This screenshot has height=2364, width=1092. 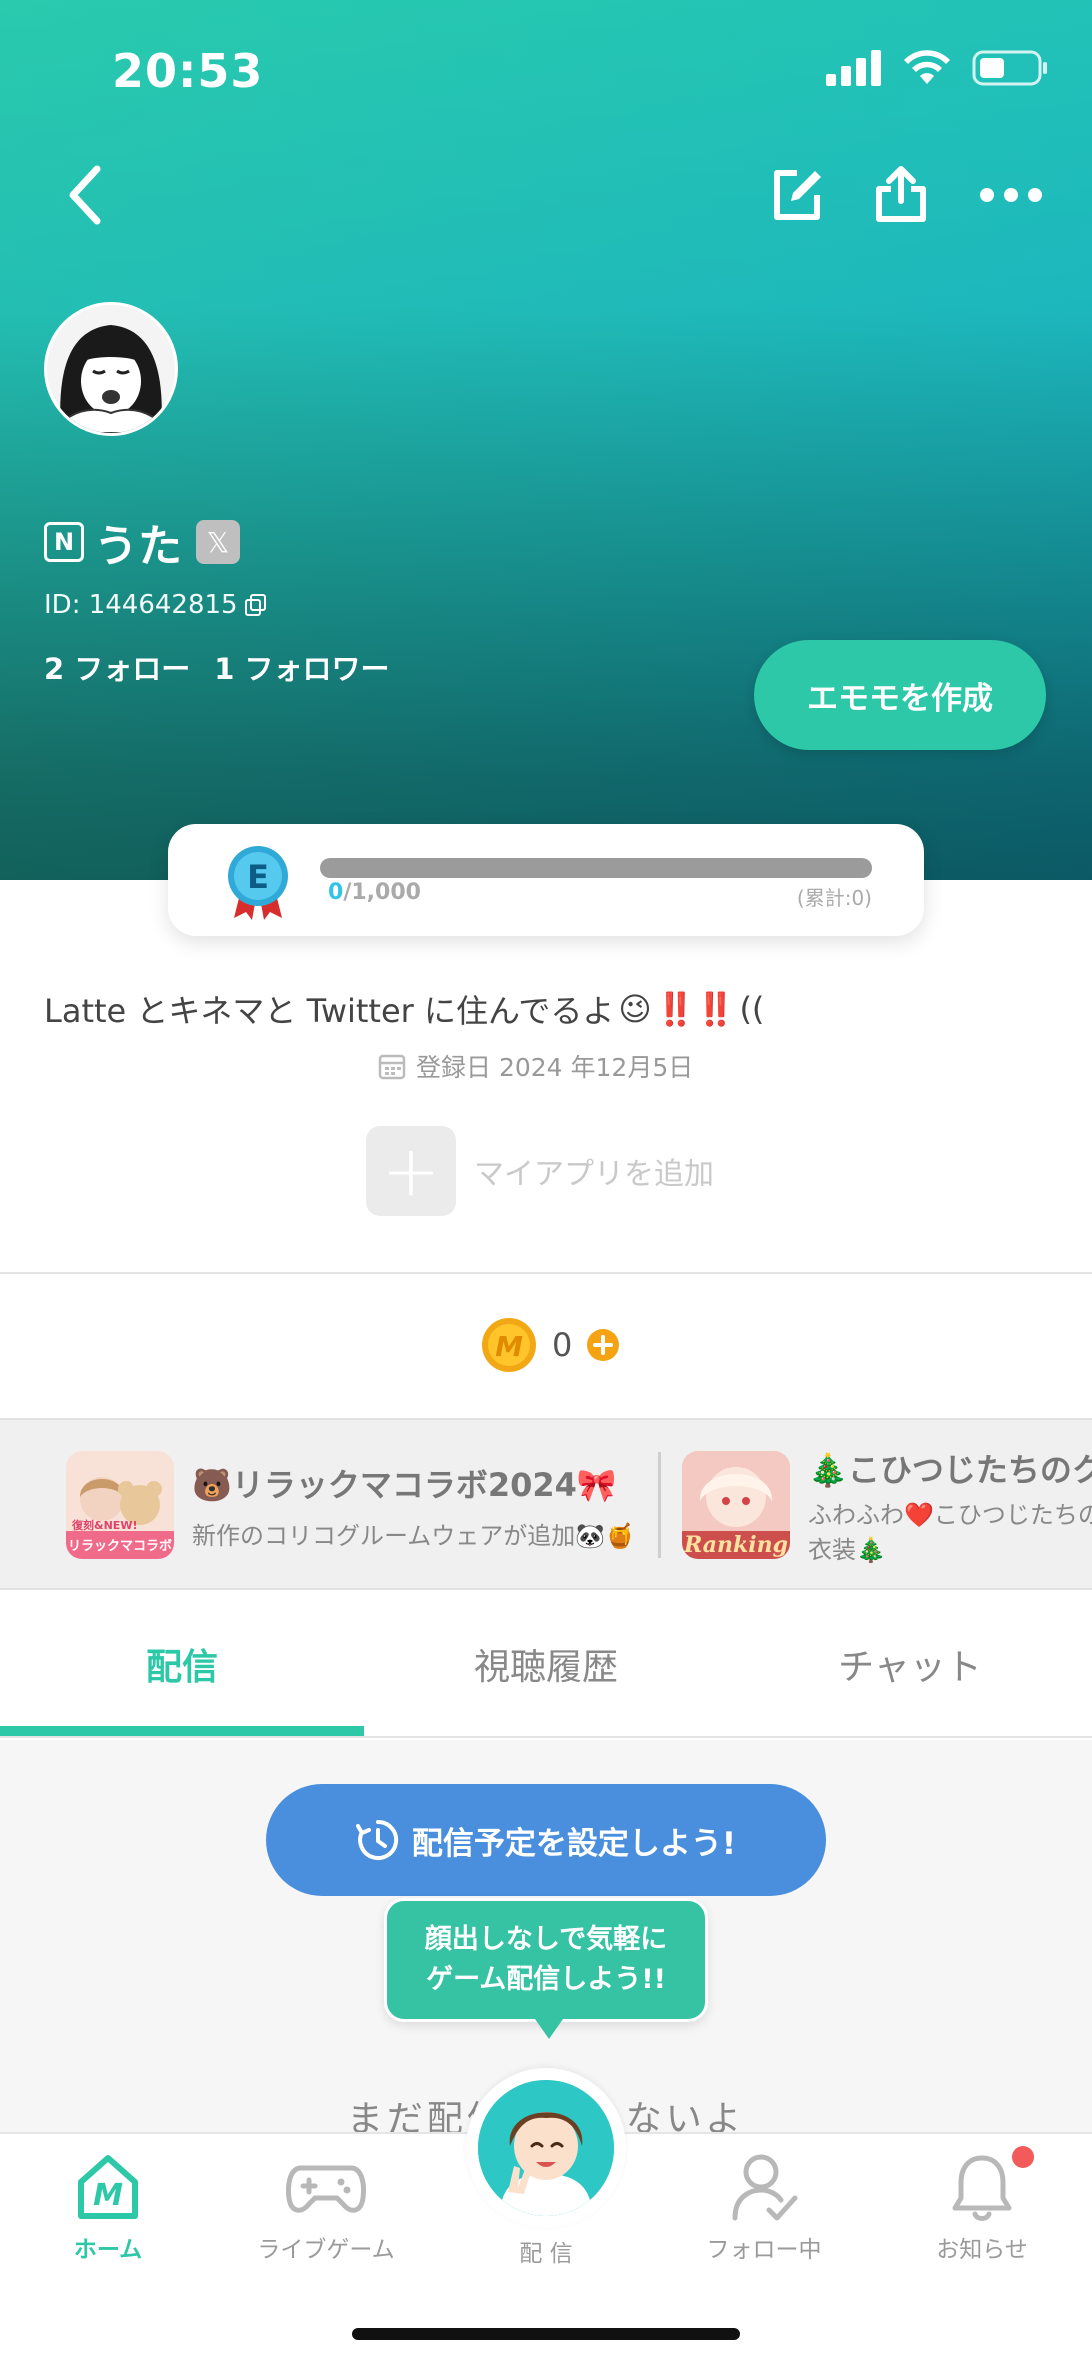 I want to click on banner-title: 🎄こひつじたちのク, so click(x=950, y=1470).